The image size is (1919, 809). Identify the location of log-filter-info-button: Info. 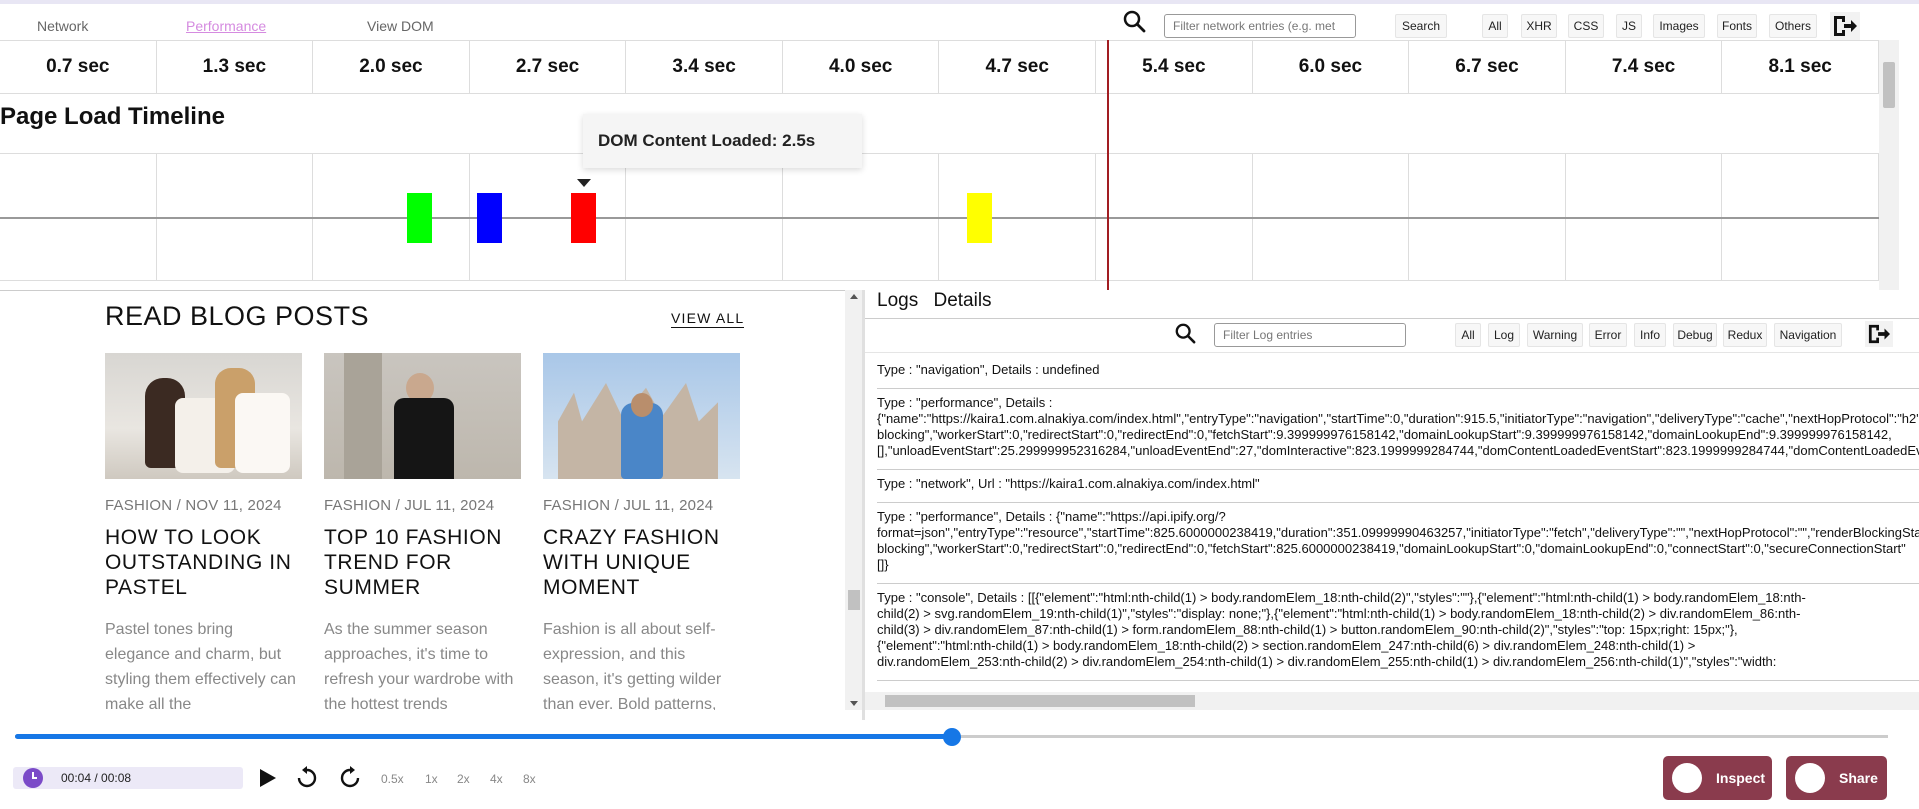
(1650, 335).